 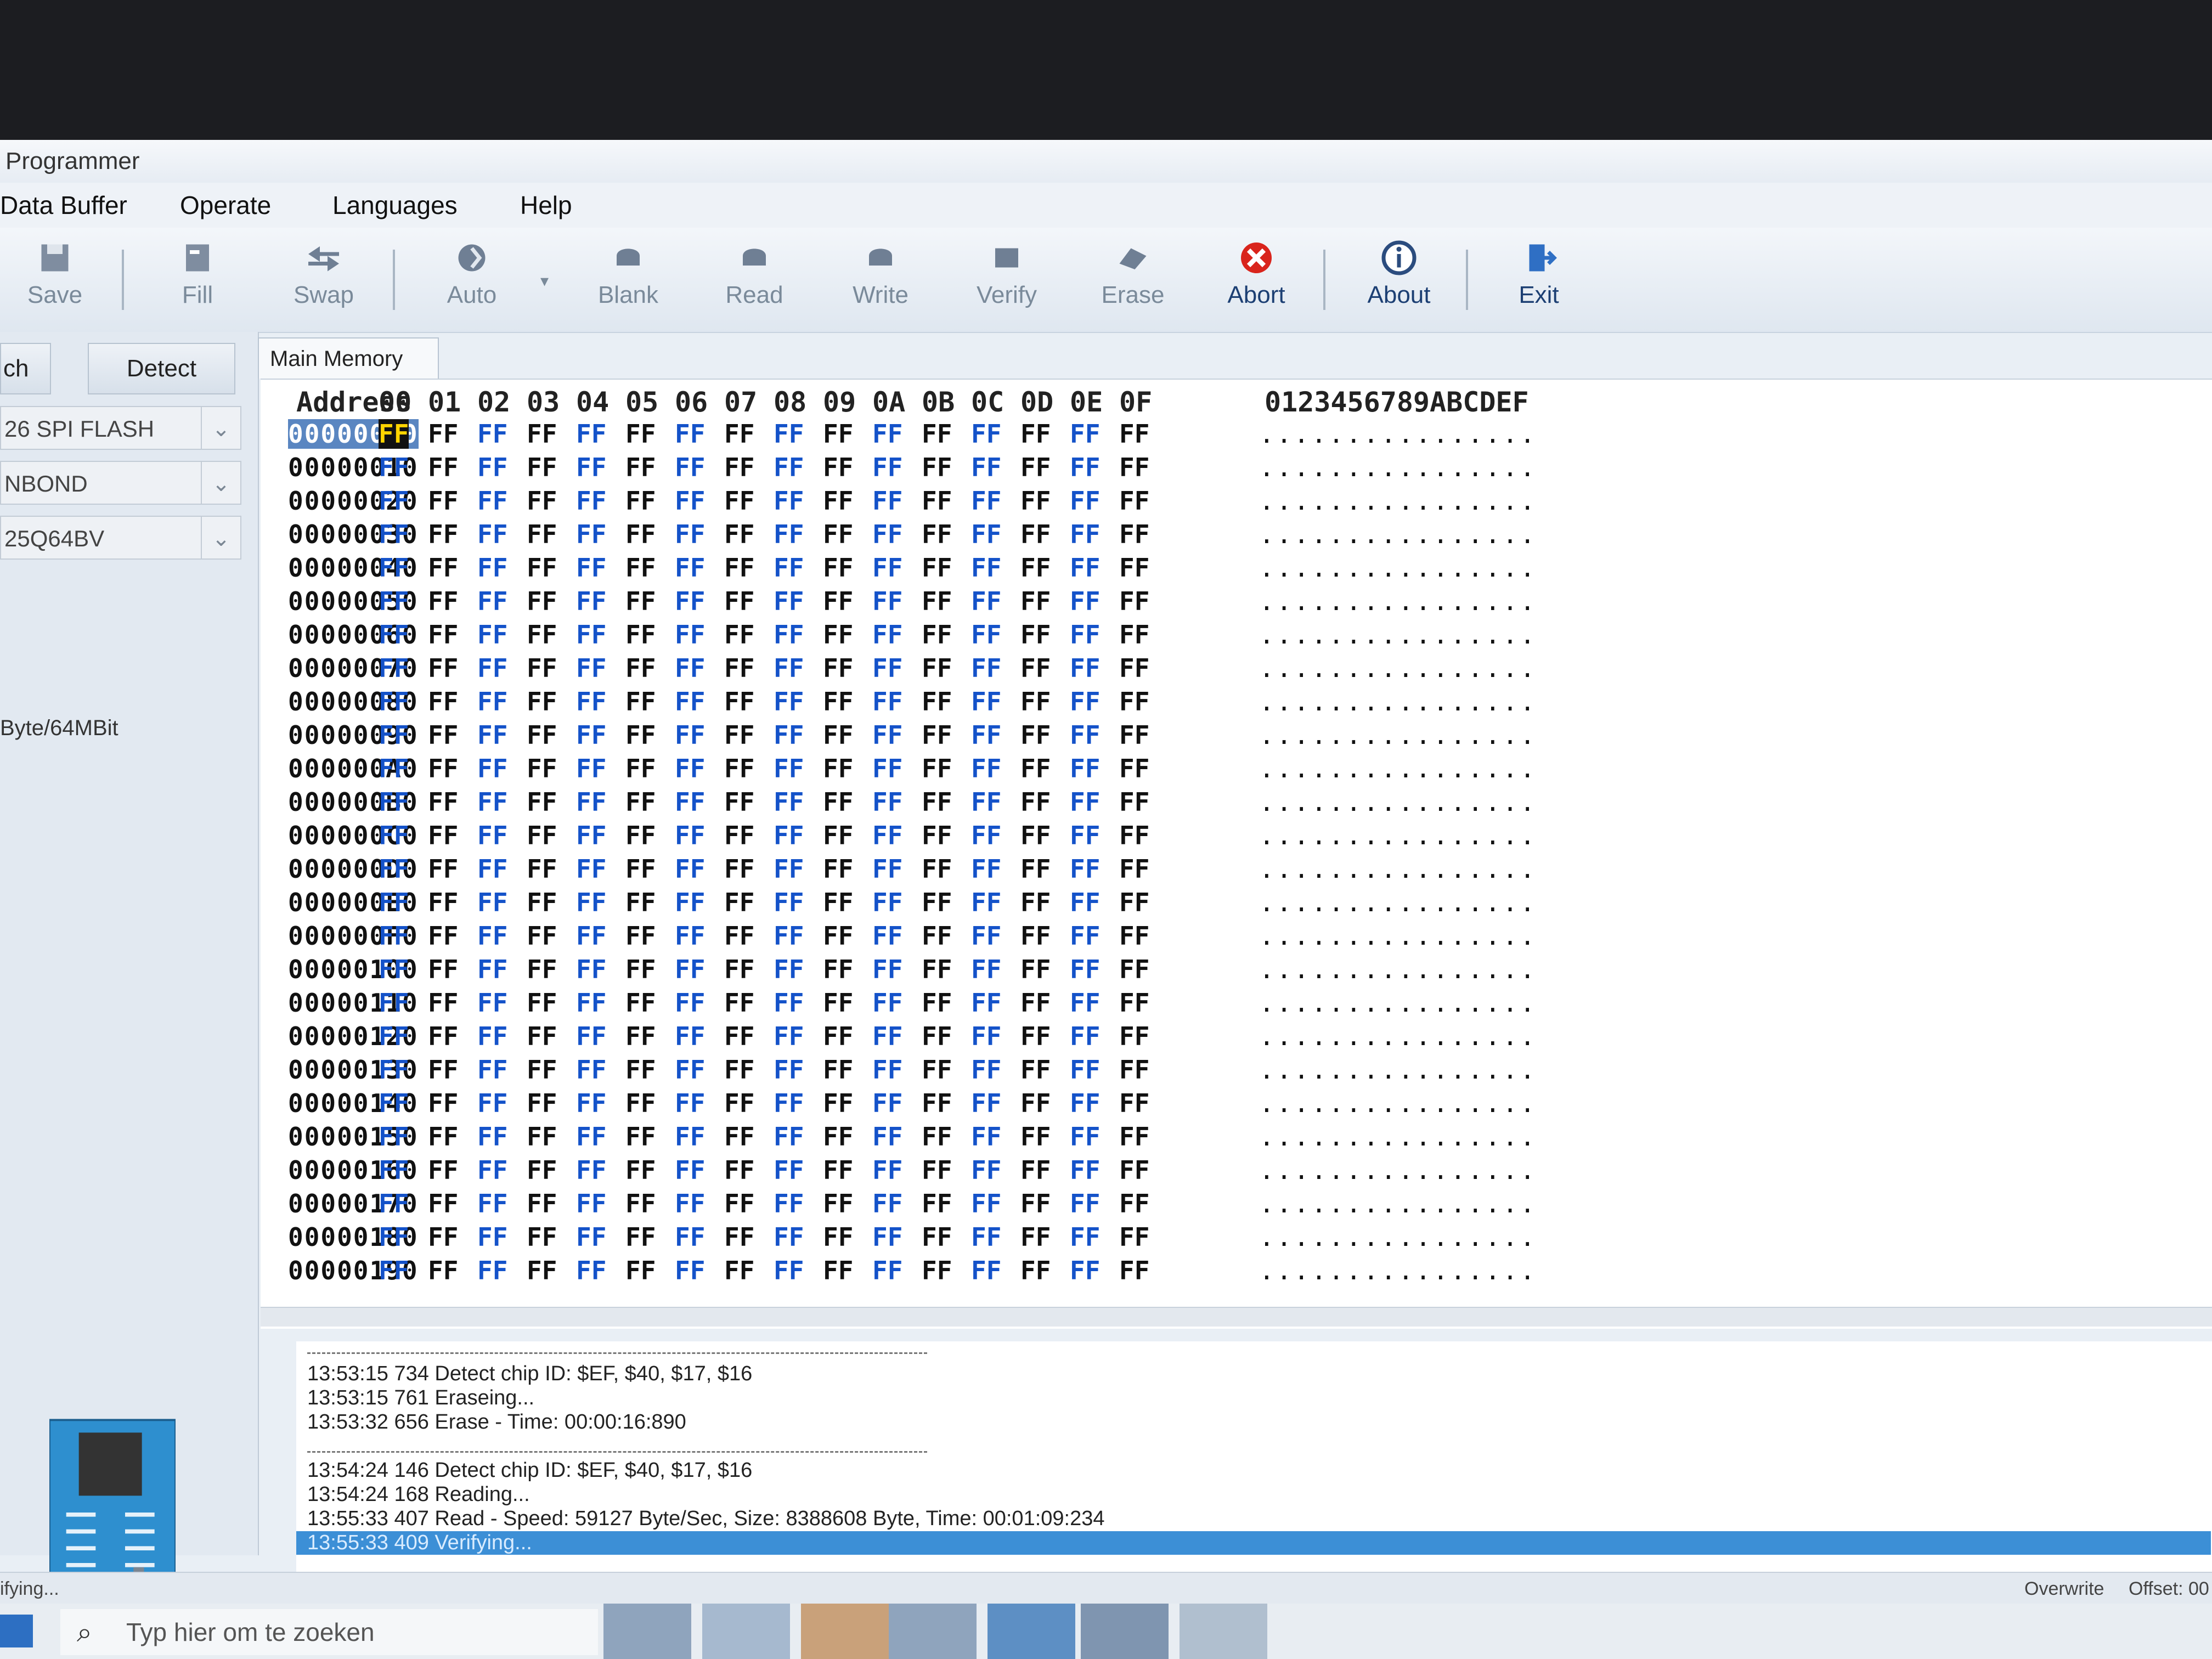 What do you see at coordinates (845, 1631) in the screenshot?
I see `file-explorer-icon` at bounding box center [845, 1631].